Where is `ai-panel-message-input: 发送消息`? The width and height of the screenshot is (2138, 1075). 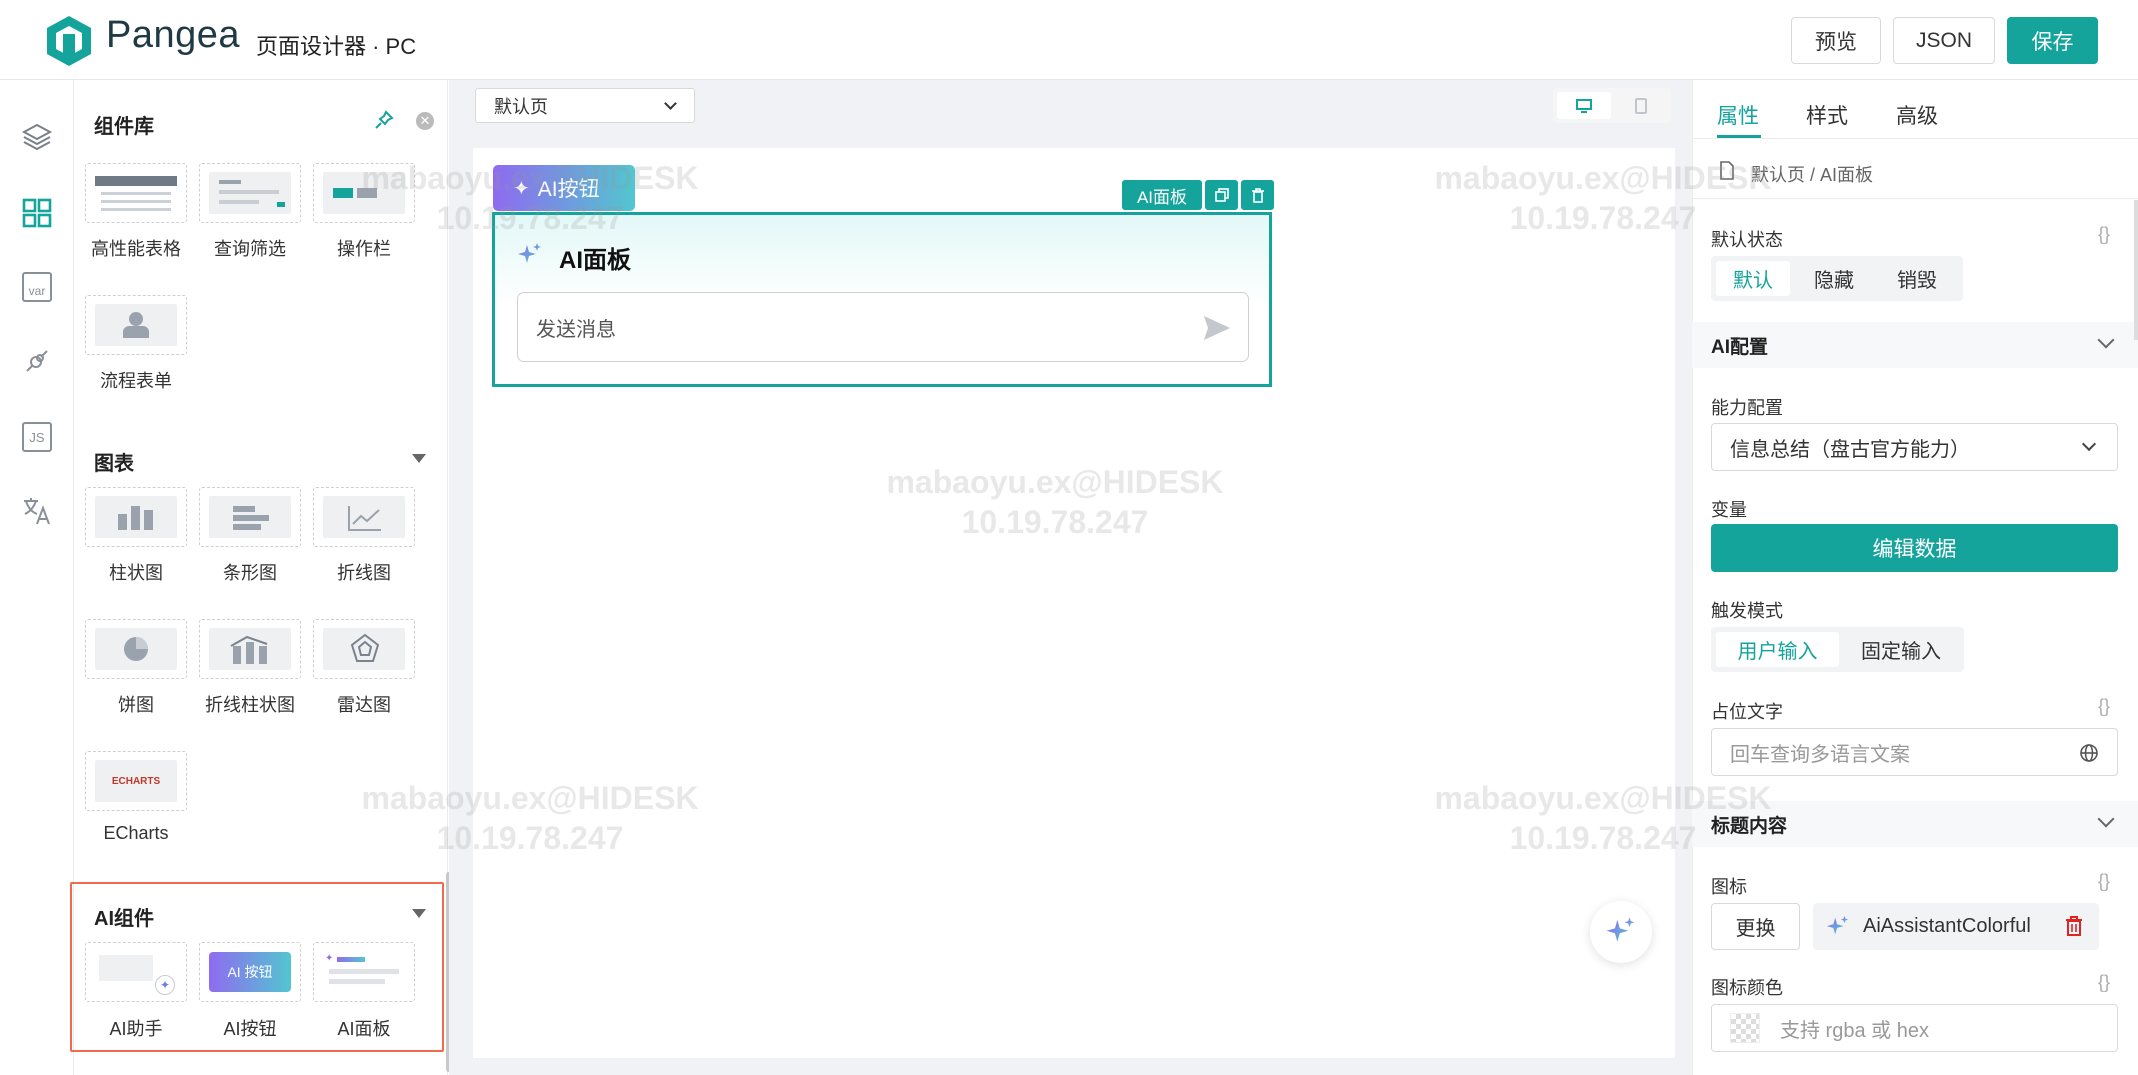
ai-panel-message-input: 发送消息 is located at coordinates (883, 327).